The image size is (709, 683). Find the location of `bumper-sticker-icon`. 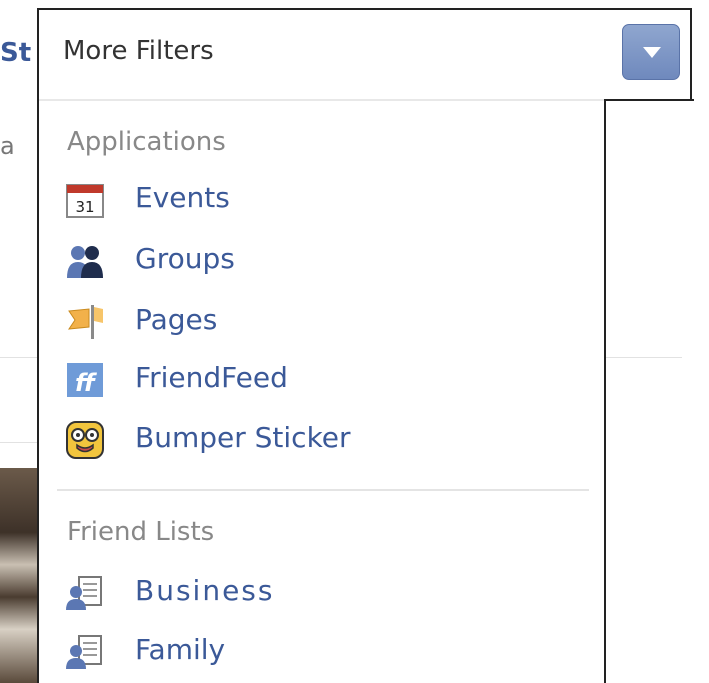

bumper-sticker-icon is located at coordinates (85, 440).